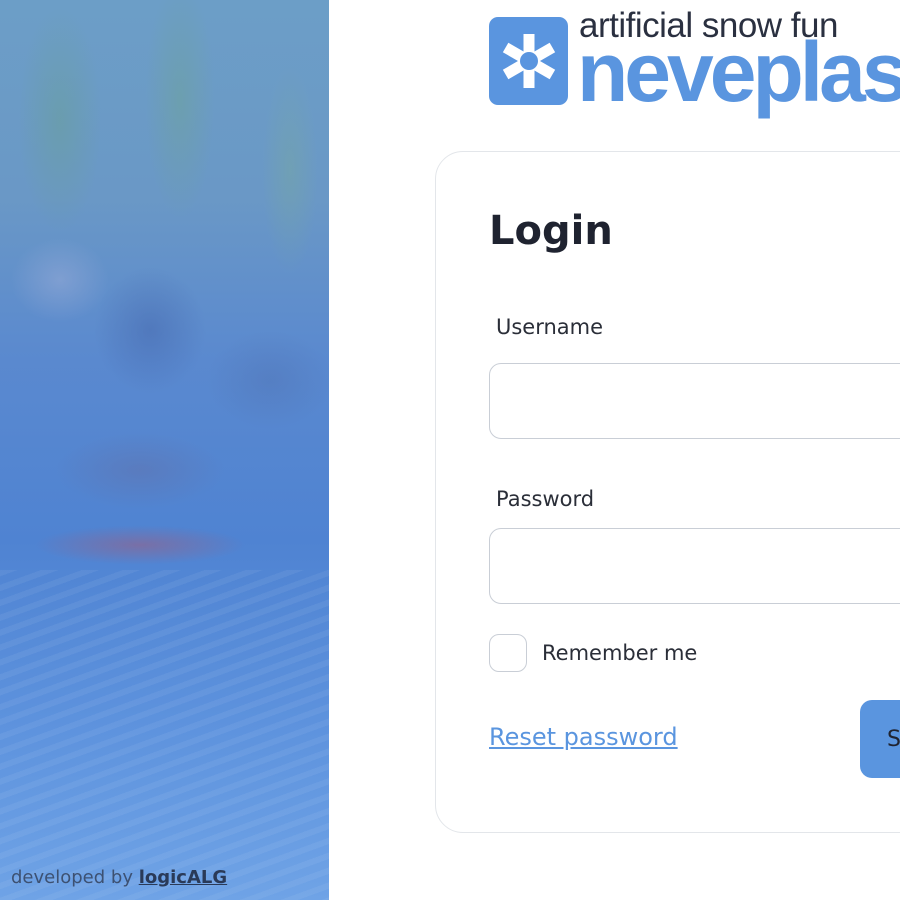 The image size is (900, 900). Describe the element at coordinates (694, 401) in the screenshot. I see `username-input` at that location.